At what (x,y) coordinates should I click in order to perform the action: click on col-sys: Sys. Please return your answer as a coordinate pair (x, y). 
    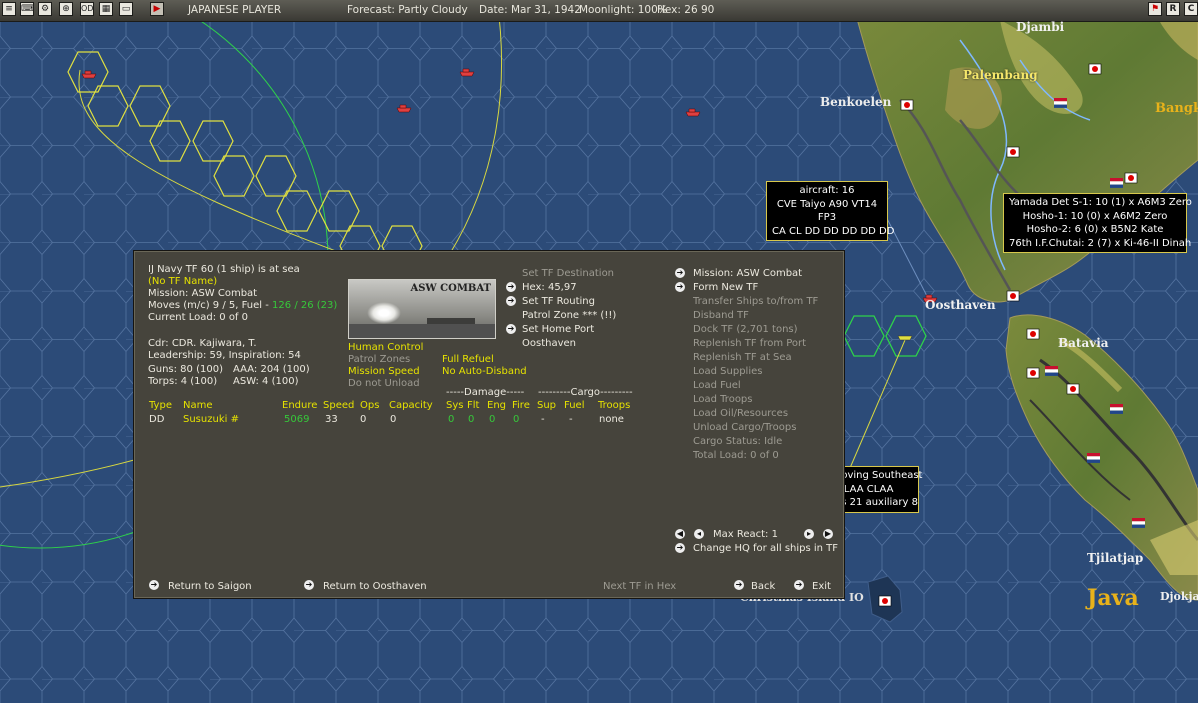
    Looking at the image, I should click on (454, 405).